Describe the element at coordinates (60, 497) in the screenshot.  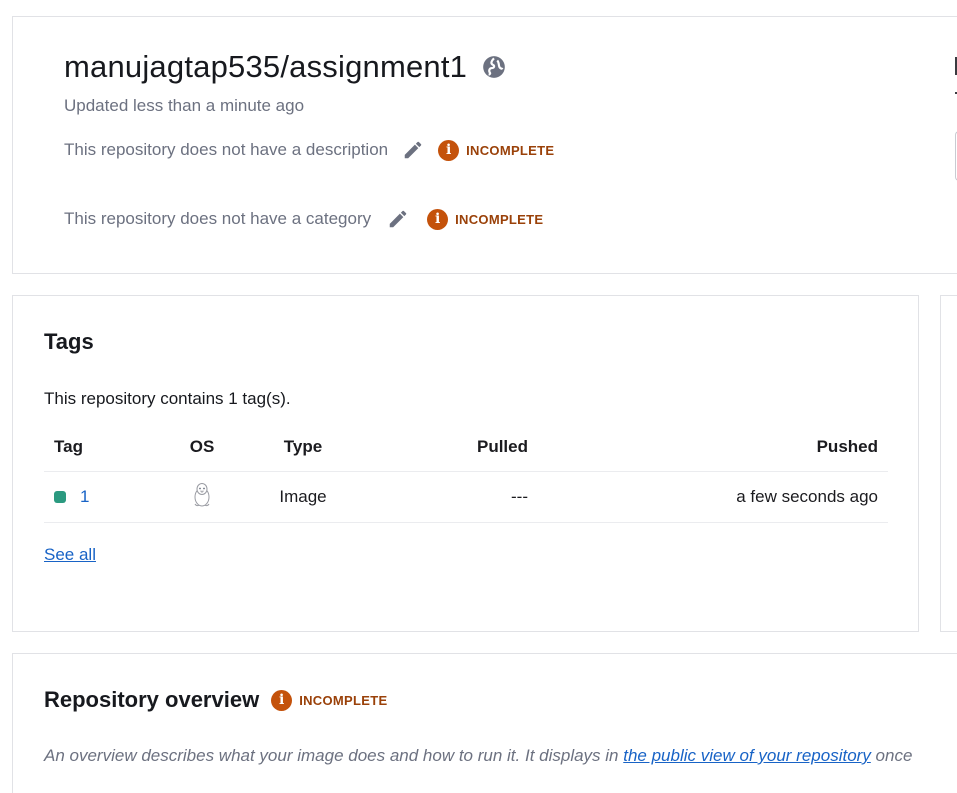
I see `tag-status-indicator` at that location.